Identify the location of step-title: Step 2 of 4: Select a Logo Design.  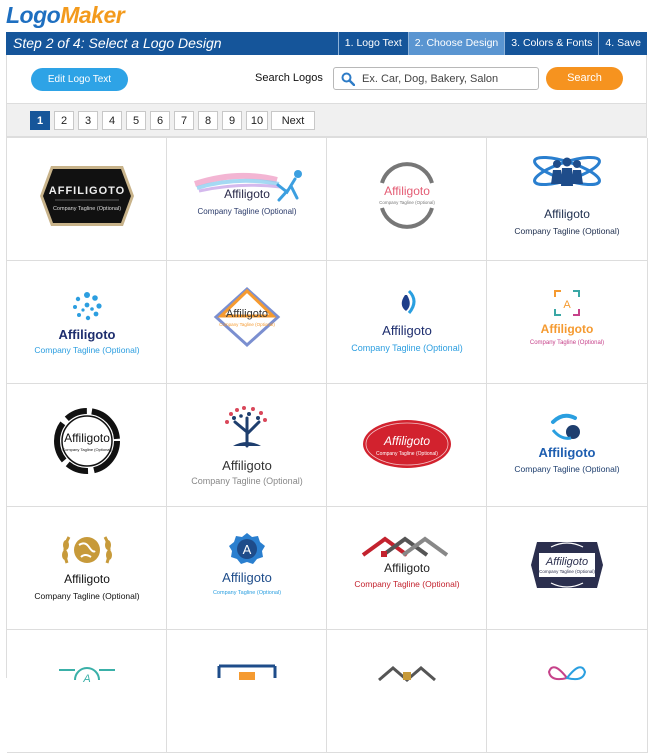
(117, 43).